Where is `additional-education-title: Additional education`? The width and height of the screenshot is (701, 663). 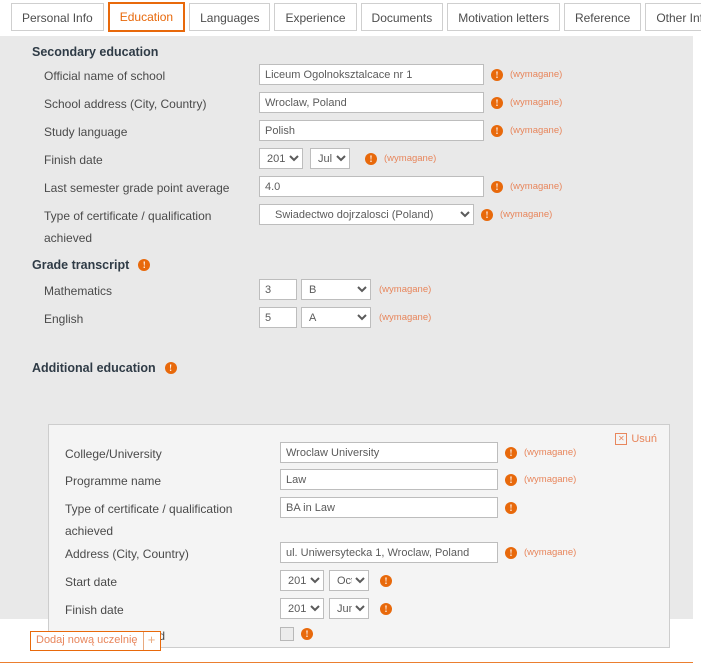 additional-education-title: Additional education is located at coordinates (94, 368).